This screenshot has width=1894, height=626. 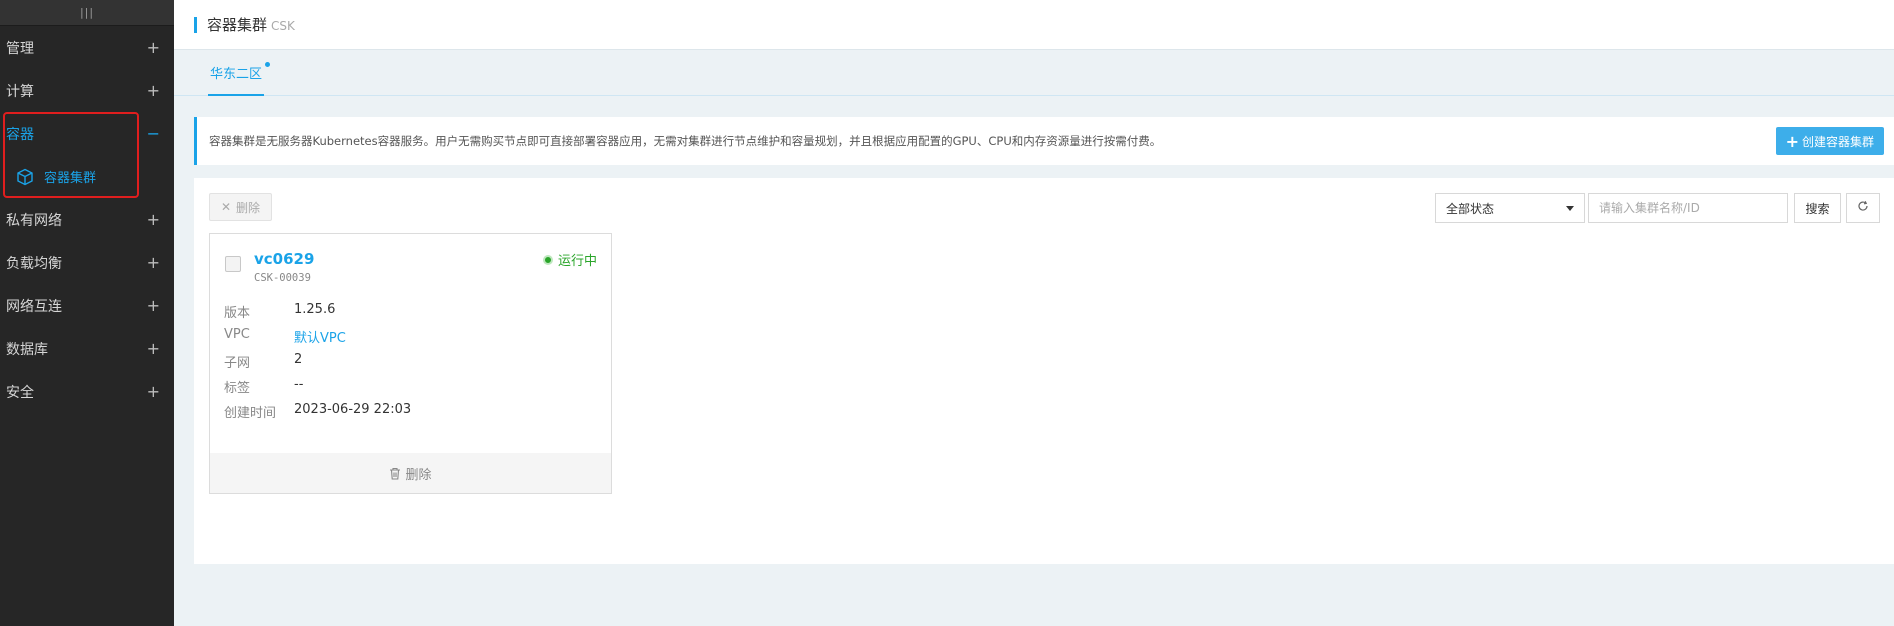 What do you see at coordinates (237, 334) in the screenshot?
I see `field-key: VPC` at bounding box center [237, 334].